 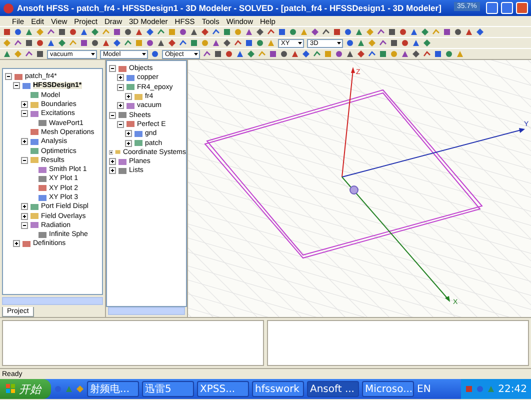 What do you see at coordinates (507, 8) in the screenshot?
I see `maximize-button` at bounding box center [507, 8].